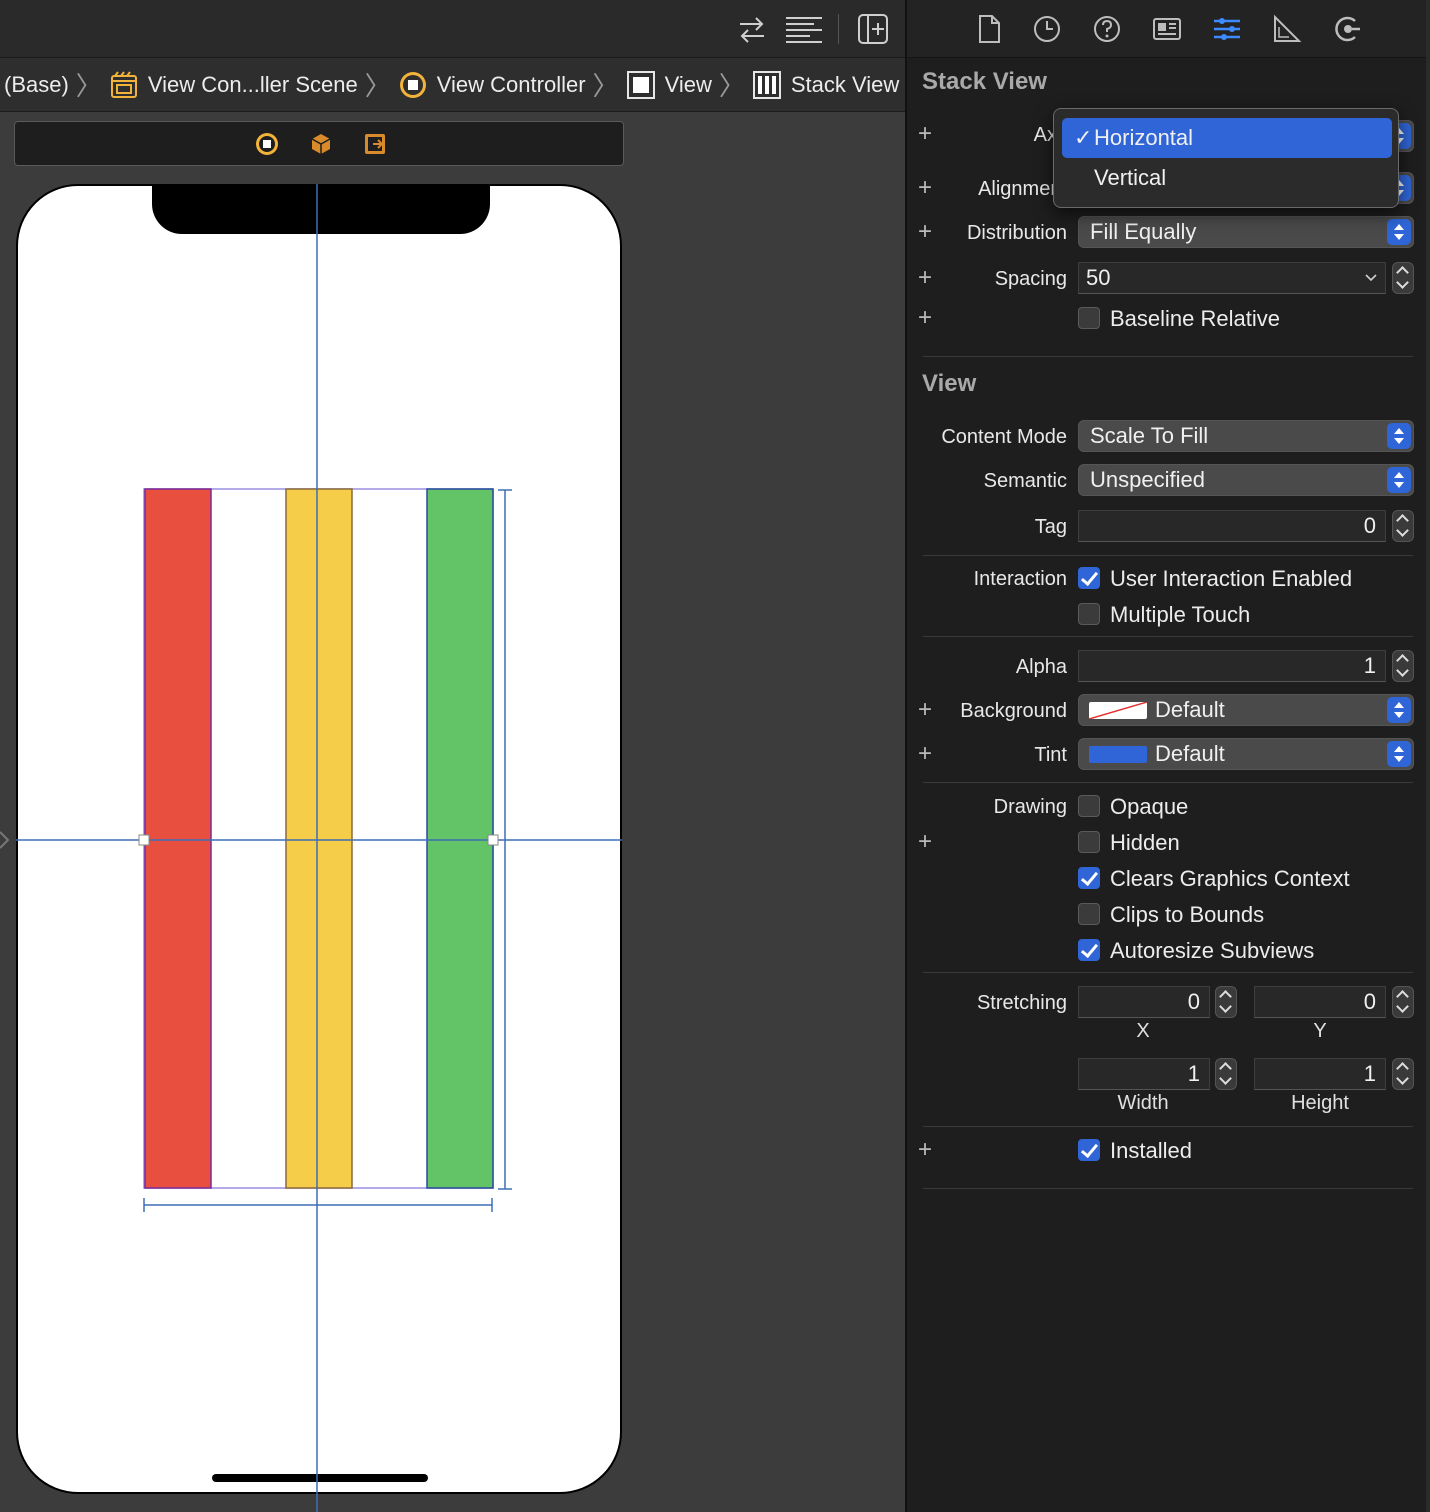  I want to click on stretch-height-field: 1, so click(1320, 1074).